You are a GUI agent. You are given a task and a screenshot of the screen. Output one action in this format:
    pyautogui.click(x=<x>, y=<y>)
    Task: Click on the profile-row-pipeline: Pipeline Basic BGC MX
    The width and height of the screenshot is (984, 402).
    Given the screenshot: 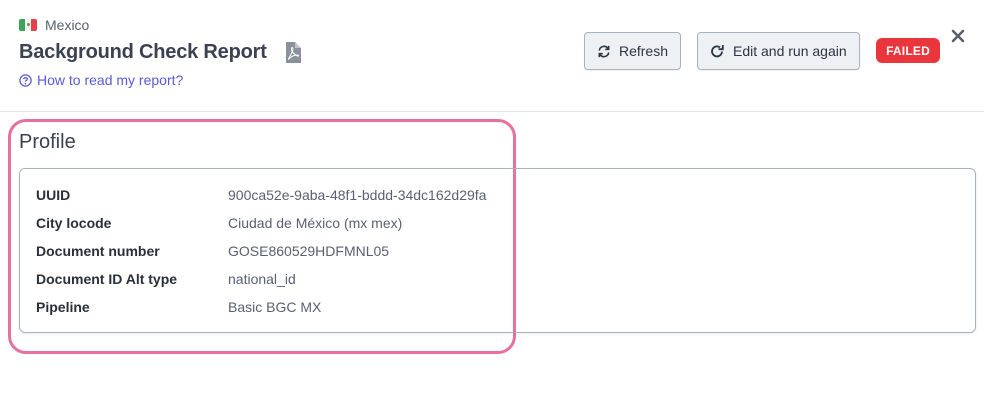 What is the action you would take?
    pyautogui.click(x=178, y=307)
    